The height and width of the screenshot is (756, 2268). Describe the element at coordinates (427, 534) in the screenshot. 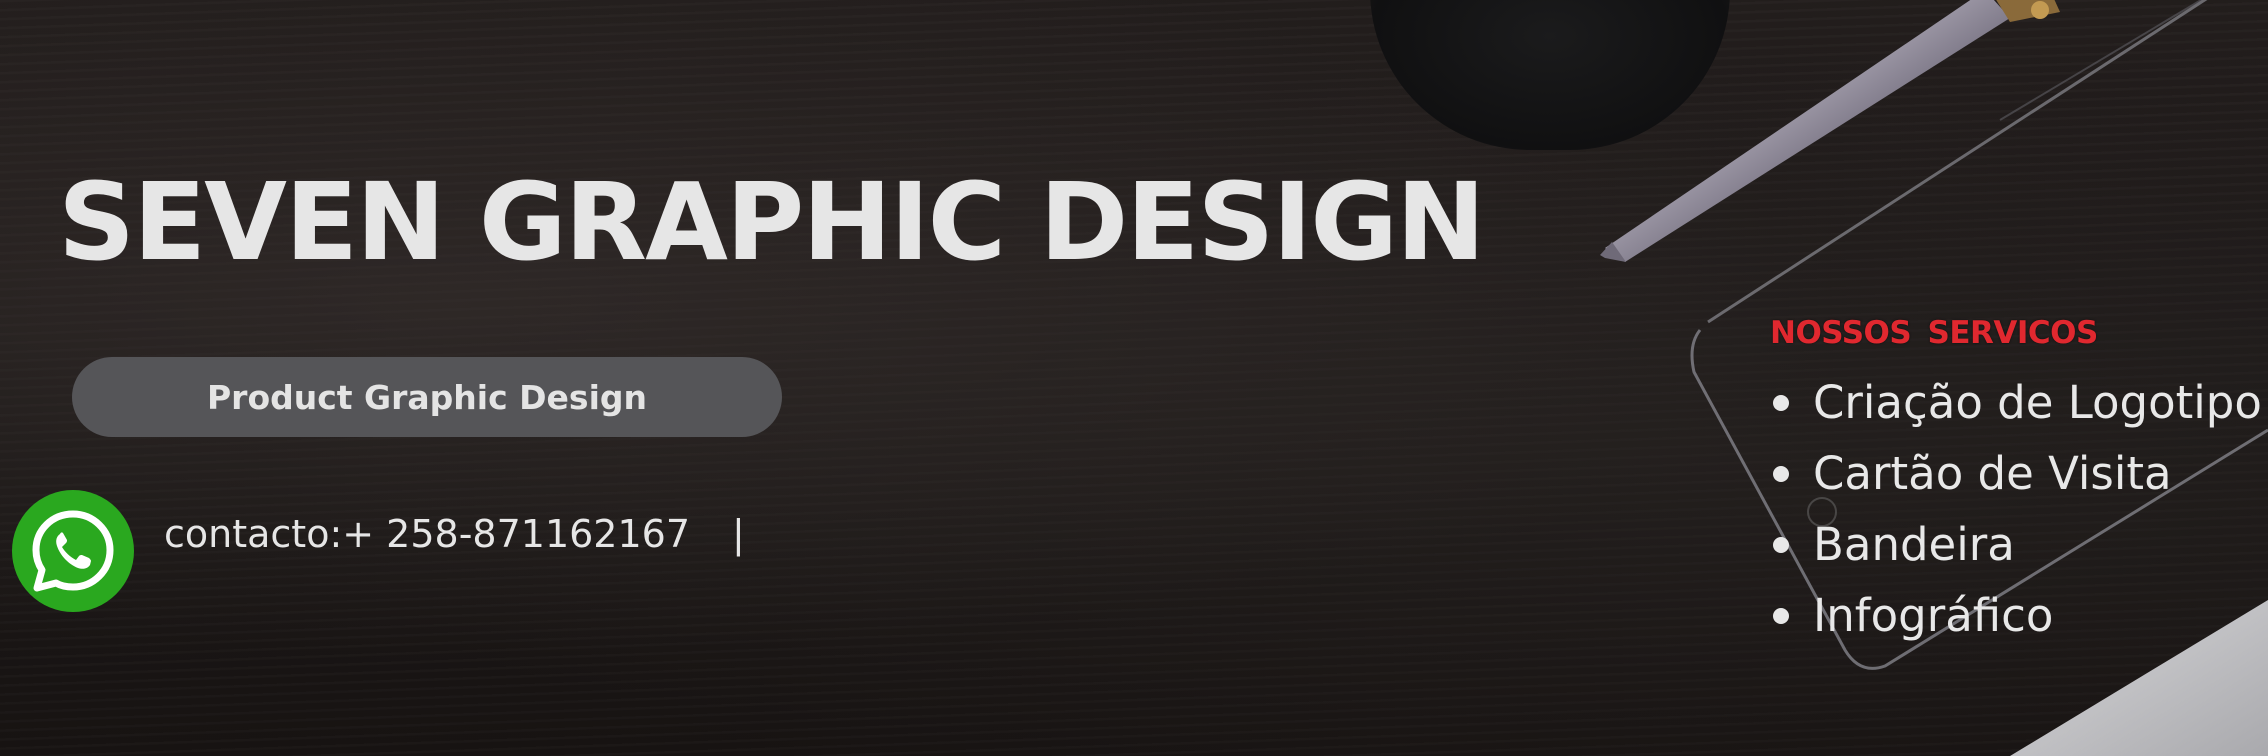

I see `contact-phone-text: contacto:+ 258-871162167` at that location.